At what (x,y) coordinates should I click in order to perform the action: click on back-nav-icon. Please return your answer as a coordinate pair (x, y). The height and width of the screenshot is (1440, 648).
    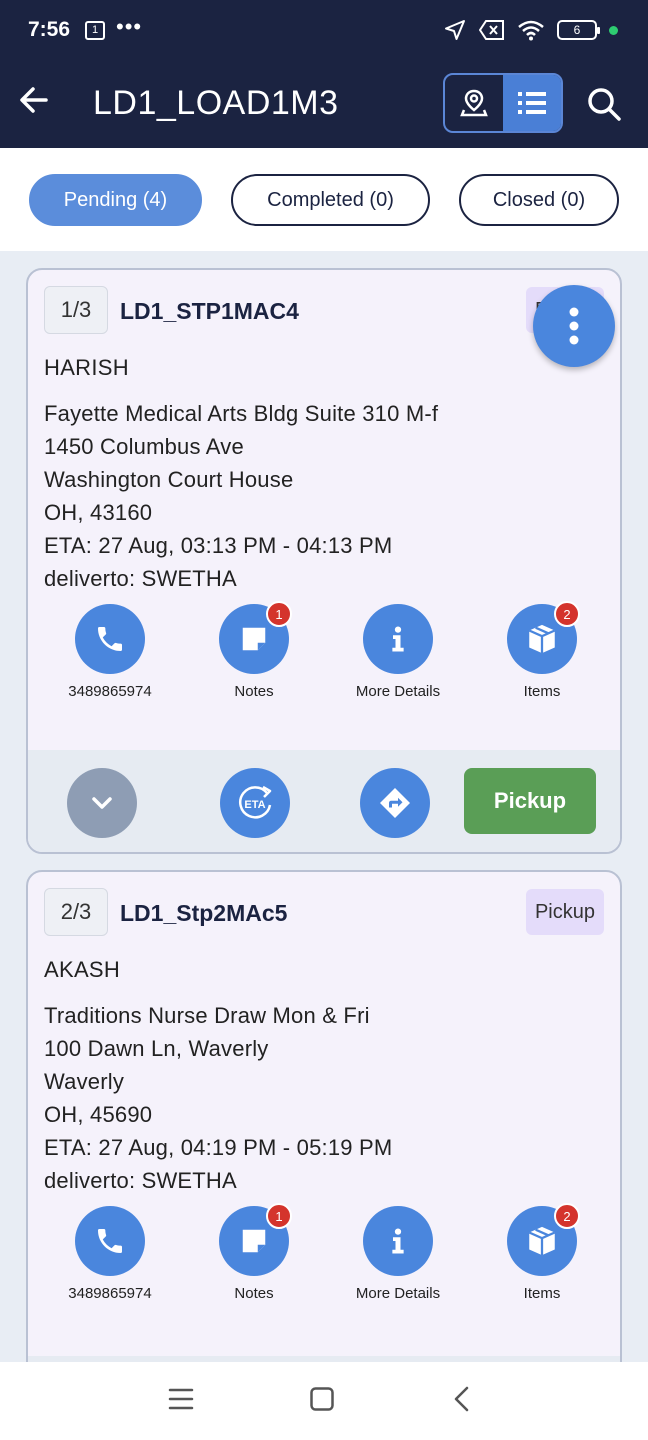
    Looking at the image, I should click on (461, 1399).